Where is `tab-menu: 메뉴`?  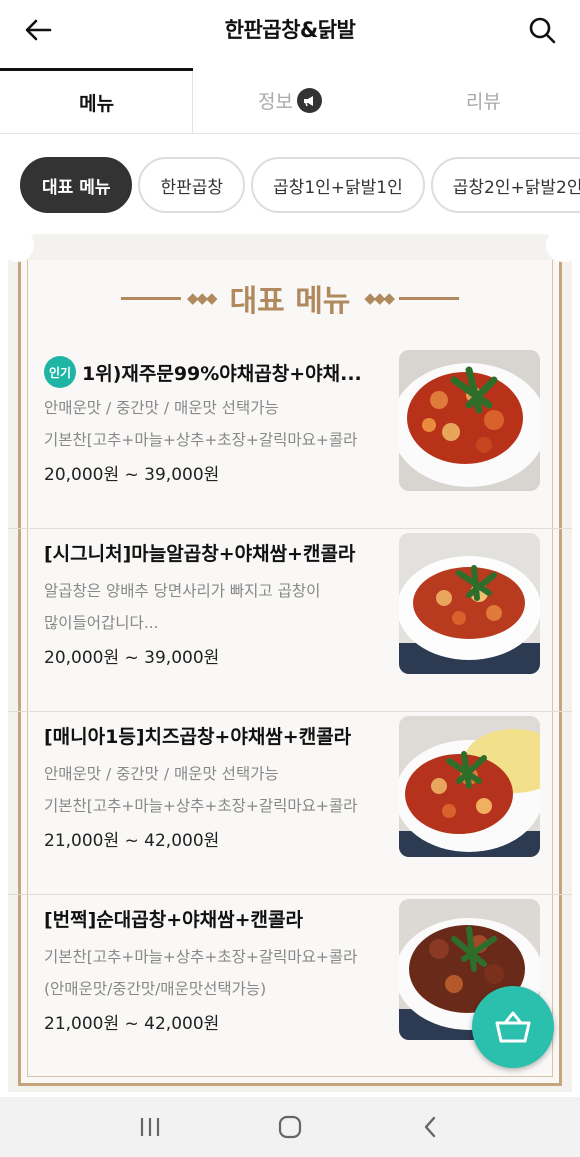 tab-menu: 메뉴 is located at coordinates (97, 100).